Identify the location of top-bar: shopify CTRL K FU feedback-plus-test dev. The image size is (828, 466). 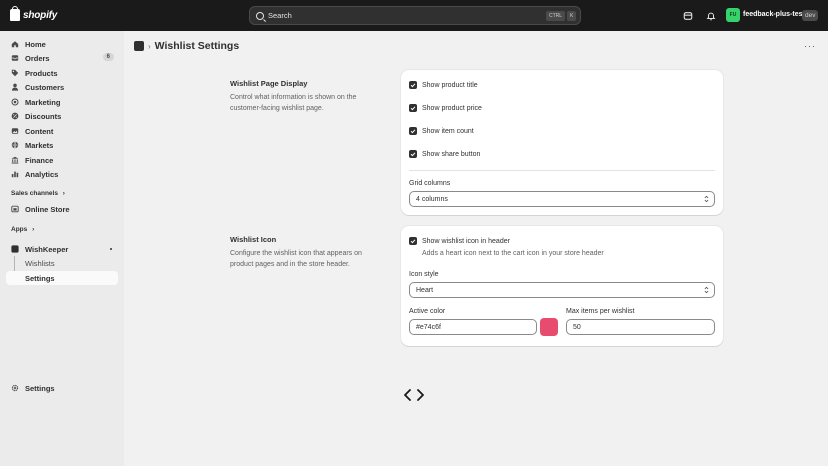
(414, 15).